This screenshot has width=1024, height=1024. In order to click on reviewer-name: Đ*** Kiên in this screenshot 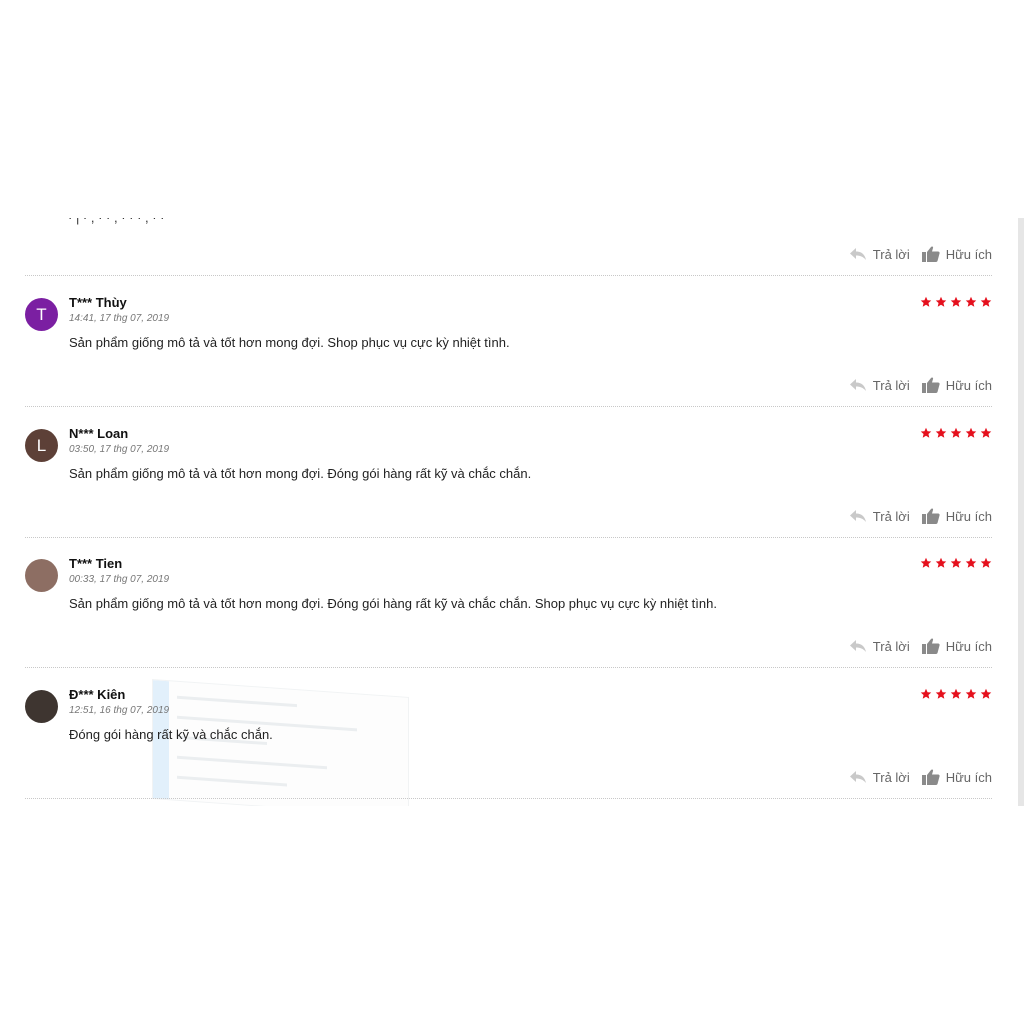, I will do `click(97, 694)`.